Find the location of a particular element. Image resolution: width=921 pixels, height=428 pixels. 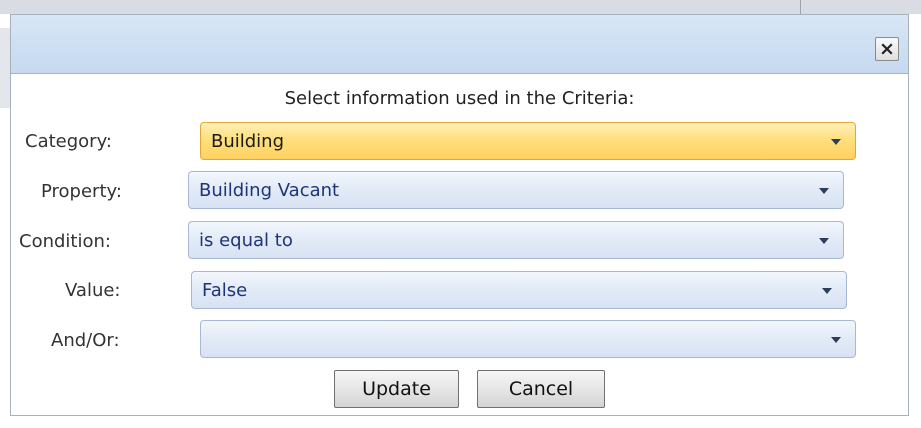

andor-label: And/Or: is located at coordinates (85, 340).